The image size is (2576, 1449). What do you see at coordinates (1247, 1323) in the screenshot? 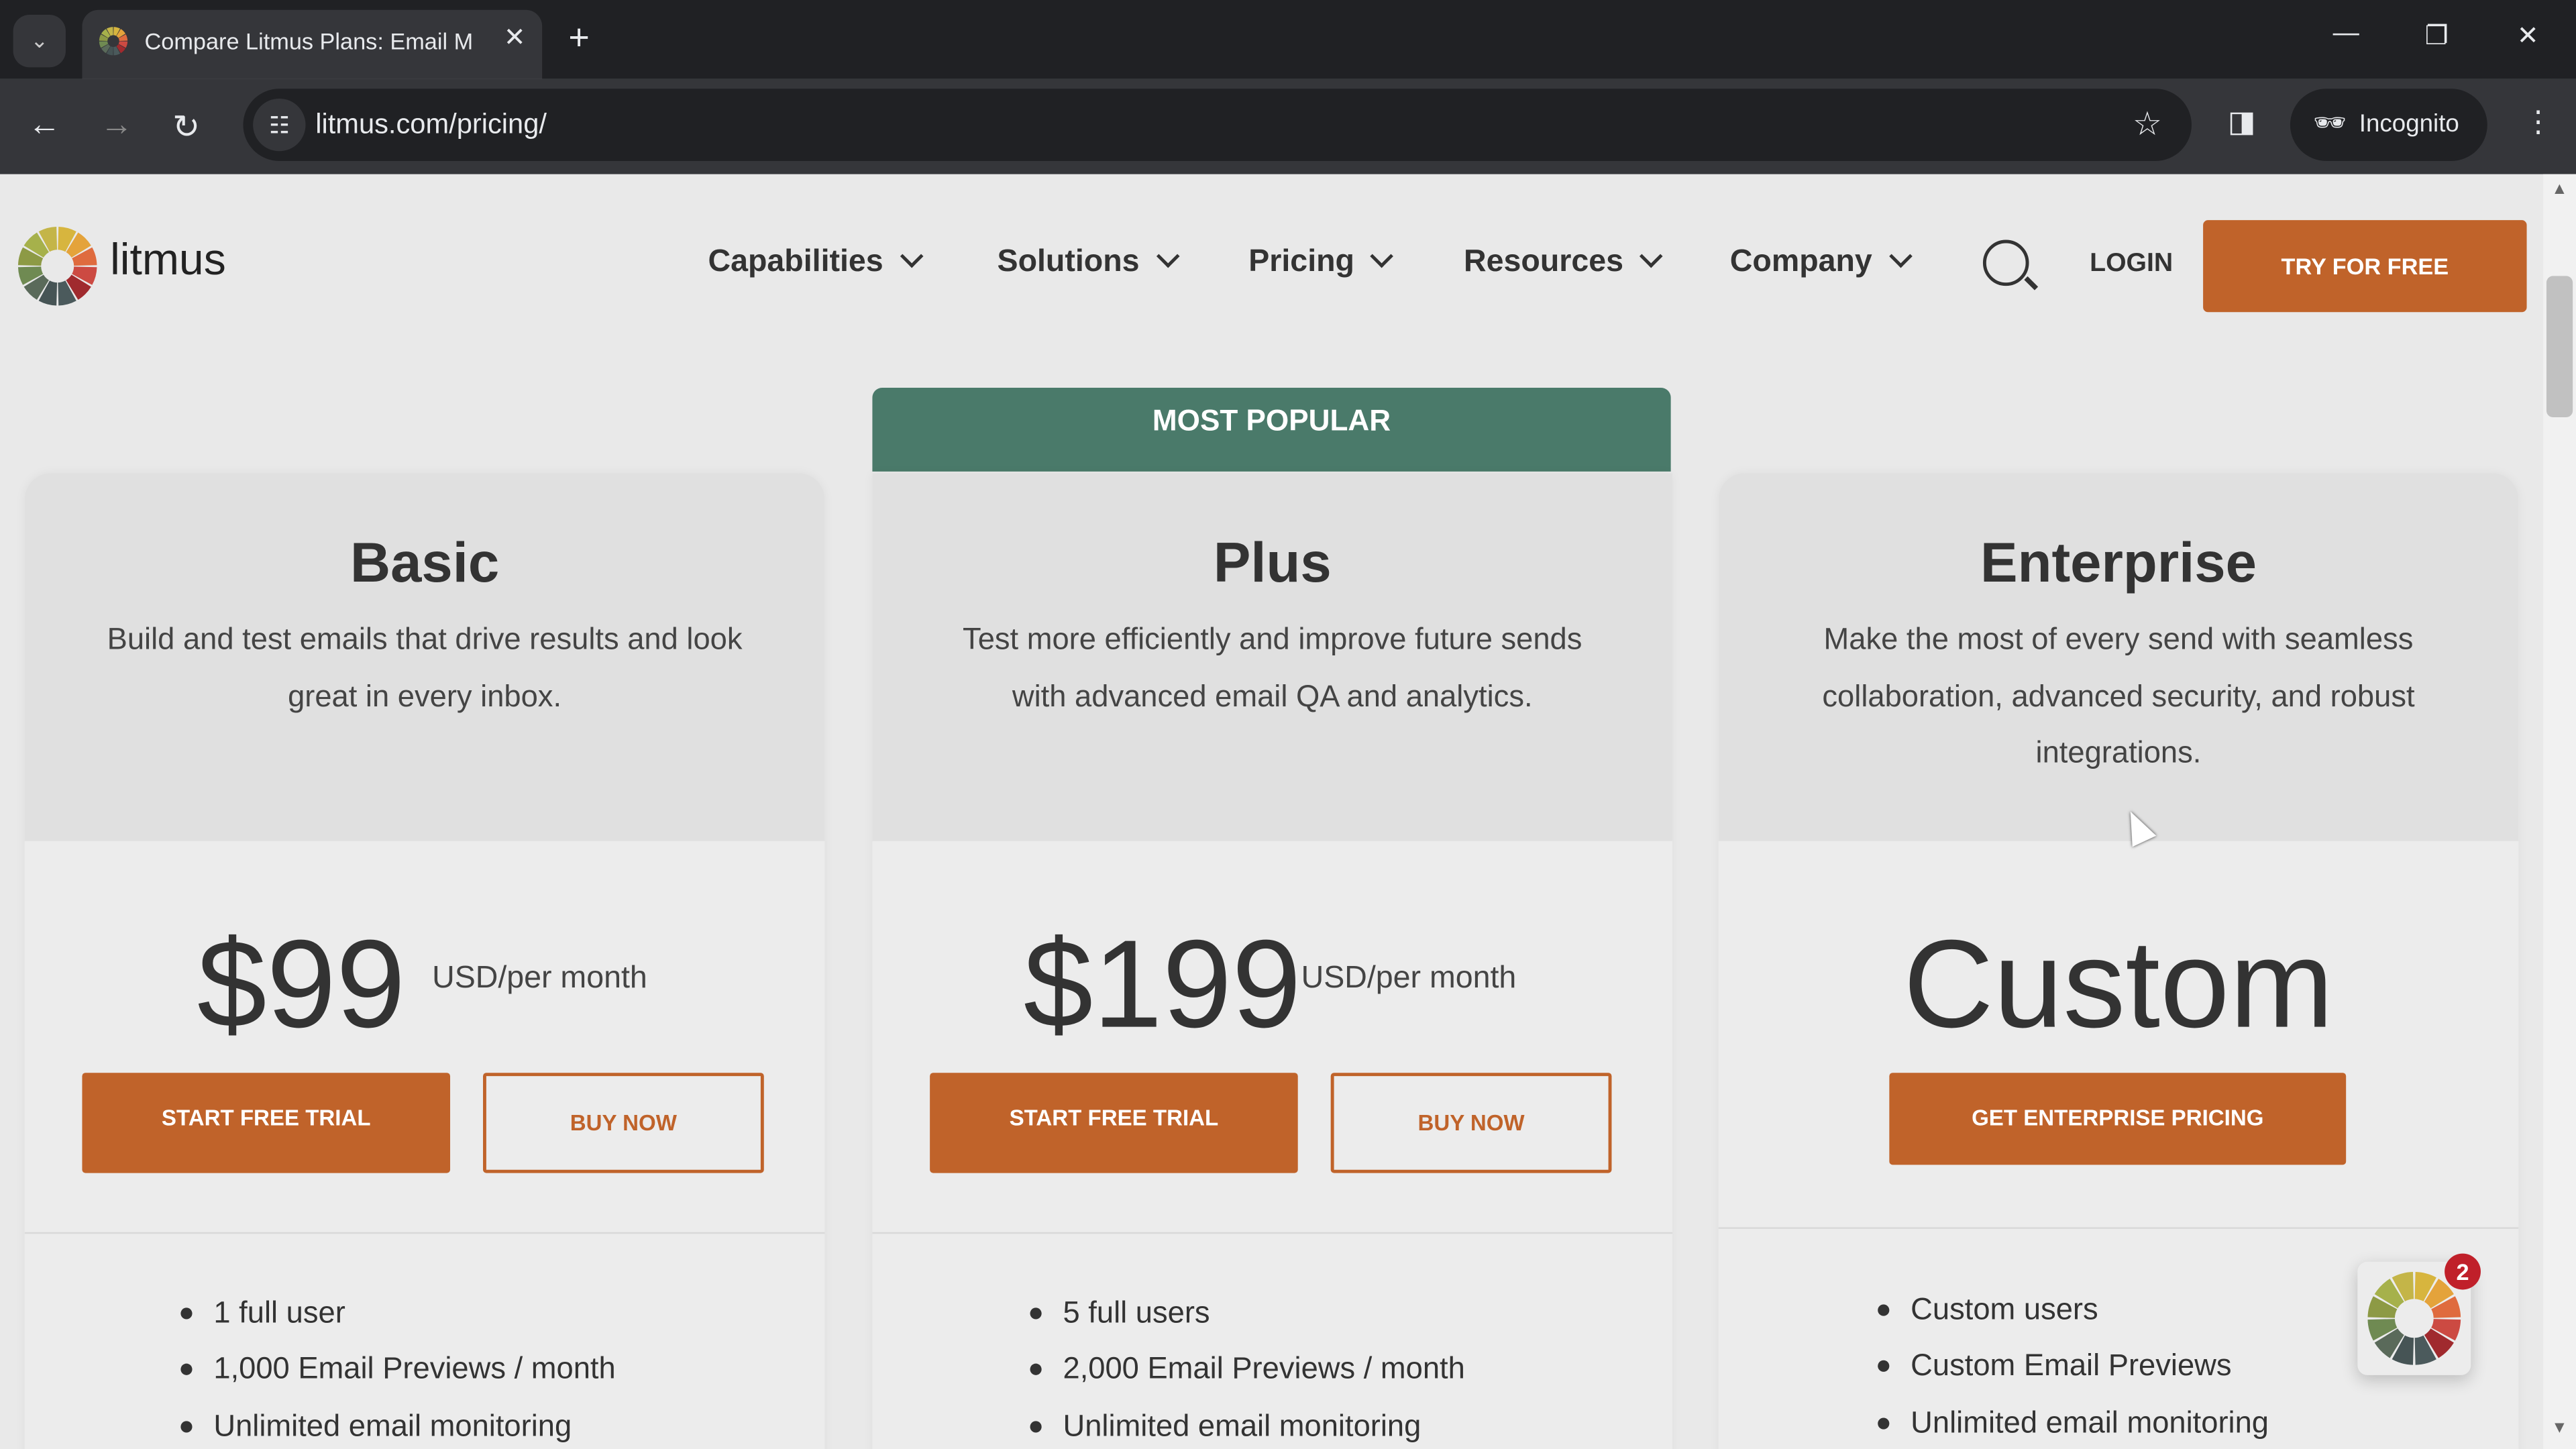
I see `feature-item: 5 full users` at bounding box center [1247, 1323].